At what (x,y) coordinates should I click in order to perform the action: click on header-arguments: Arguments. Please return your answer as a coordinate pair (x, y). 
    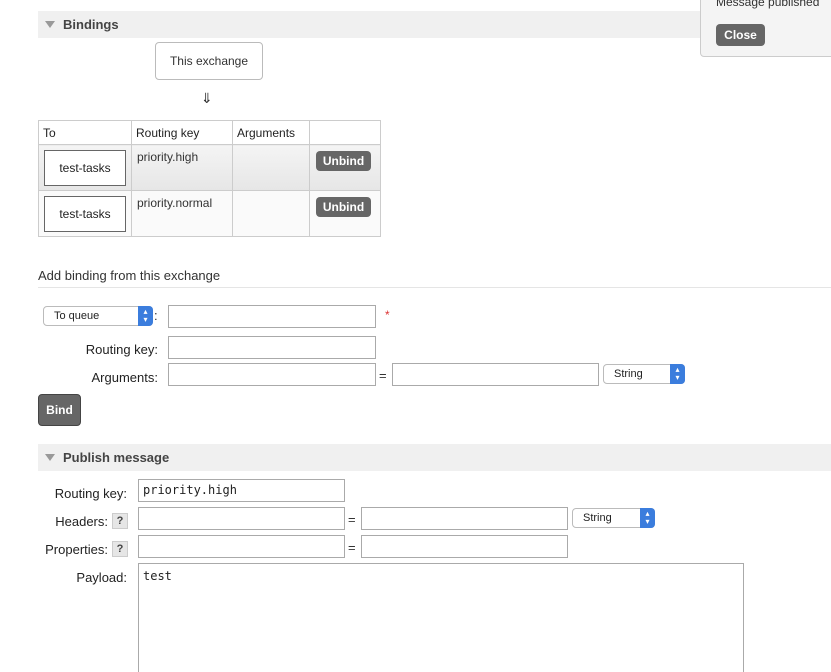
    Looking at the image, I should click on (271, 132).